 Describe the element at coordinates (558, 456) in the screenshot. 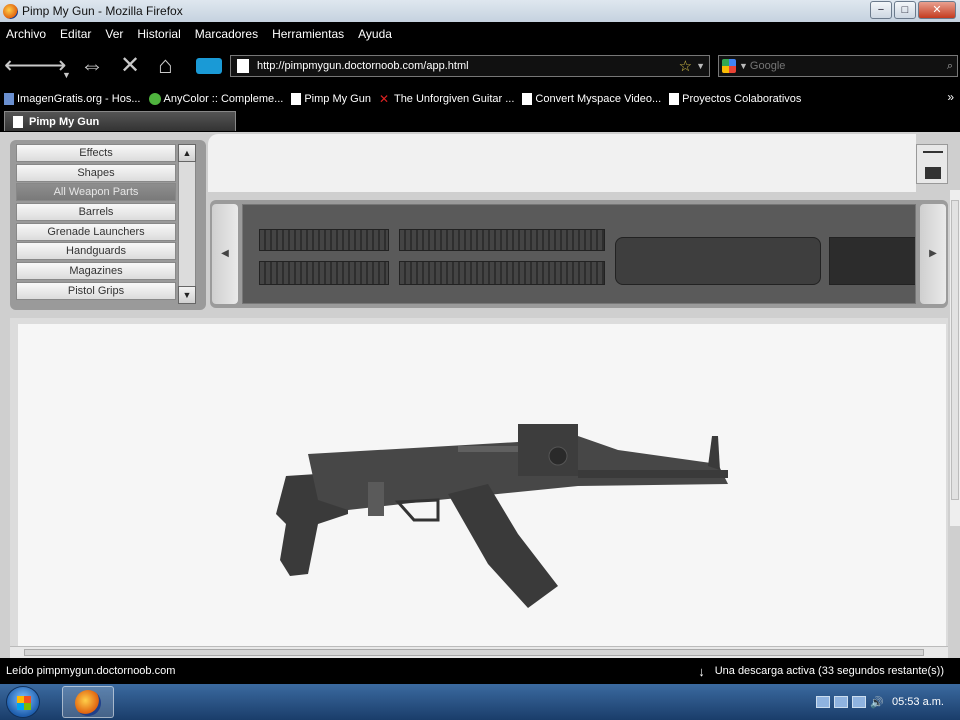

I see `rifle-gas-port` at that location.